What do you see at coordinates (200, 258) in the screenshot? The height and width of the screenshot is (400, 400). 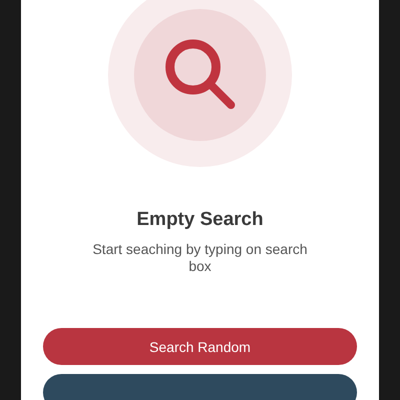 I see `empty-state-message: Start seaching by typing on search box` at bounding box center [200, 258].